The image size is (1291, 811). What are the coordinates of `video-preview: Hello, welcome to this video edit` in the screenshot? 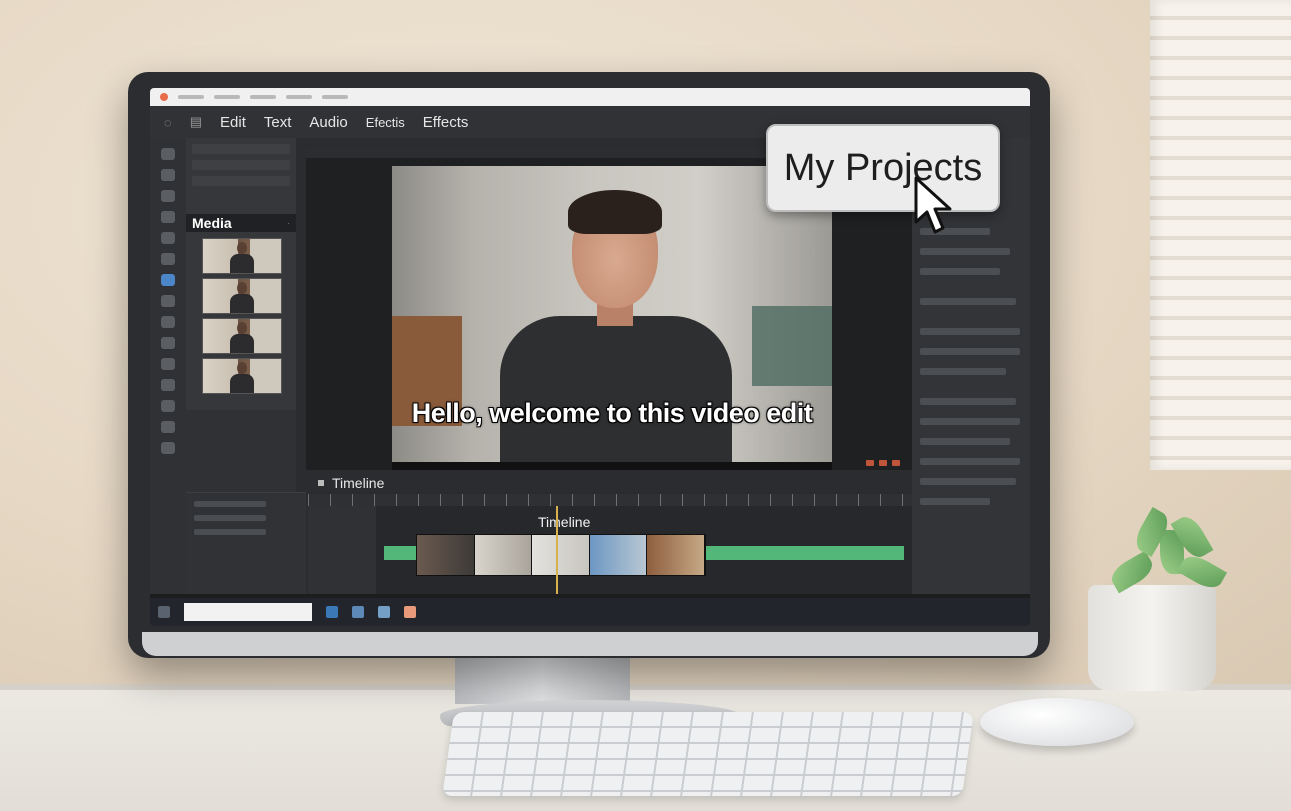 It's located at (612, 314).